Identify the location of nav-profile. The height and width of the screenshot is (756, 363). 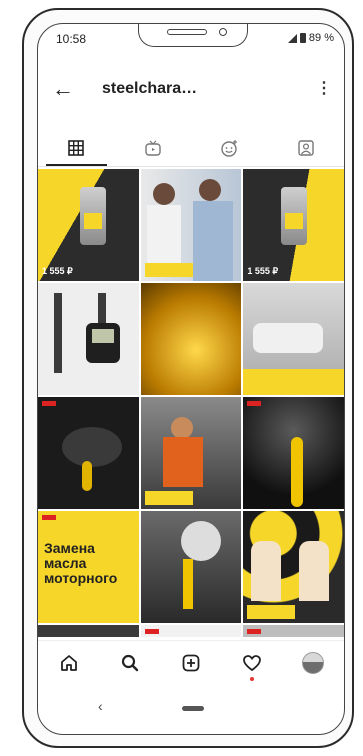
(313, 663).